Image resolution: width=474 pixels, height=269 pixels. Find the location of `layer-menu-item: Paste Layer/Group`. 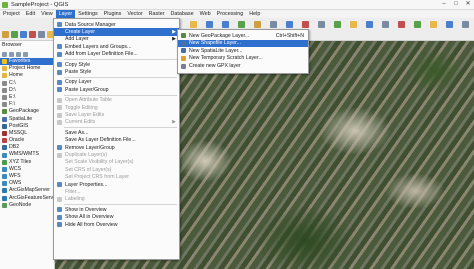

layer-menu-item: Paste Layer/Group is located at coordinates (116, 89).